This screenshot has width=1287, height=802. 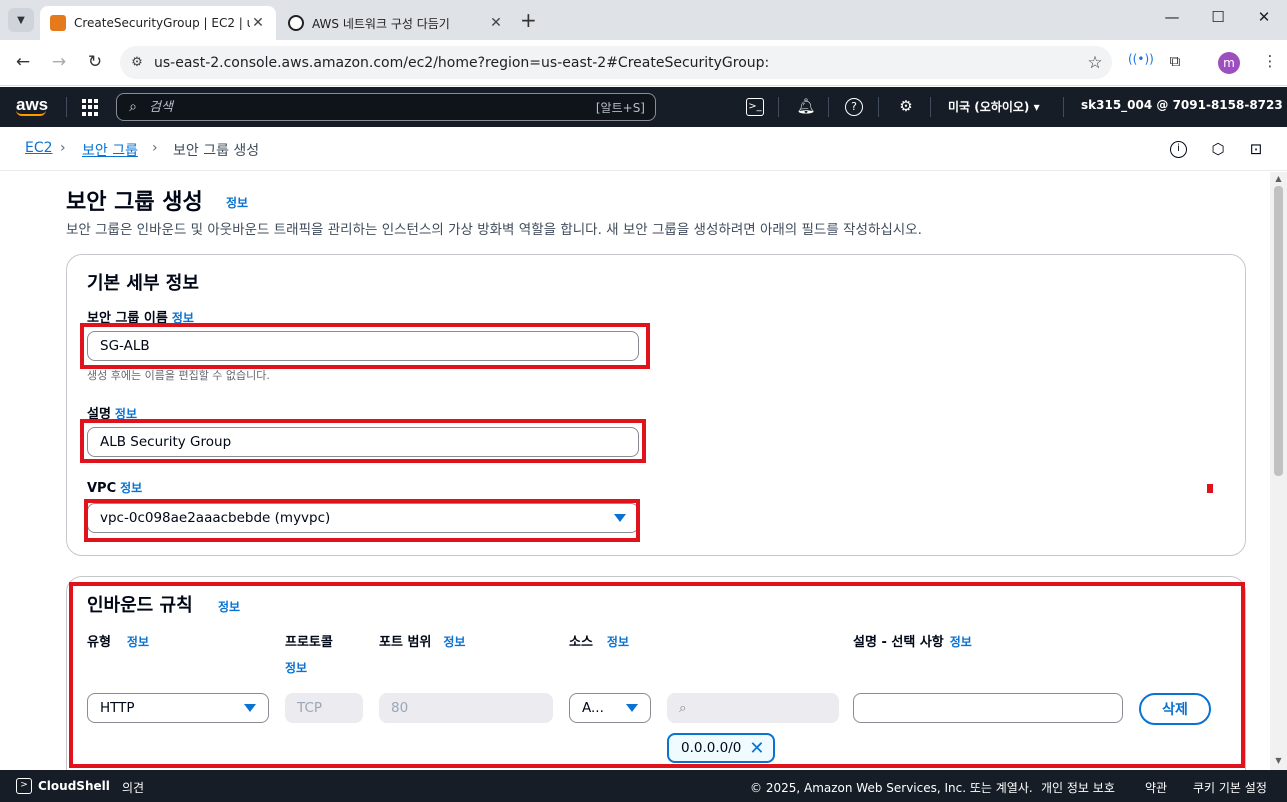 I want to click on cloudshell-icon: >_, so click(x=755, y=107).